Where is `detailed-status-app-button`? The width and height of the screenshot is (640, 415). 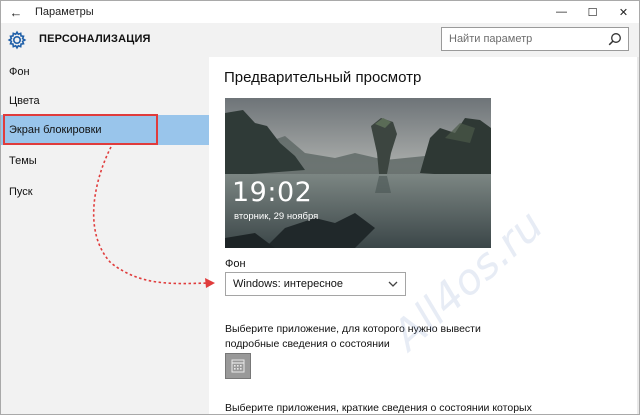
detailed-status-app-button is located at coordinates (238, 366).